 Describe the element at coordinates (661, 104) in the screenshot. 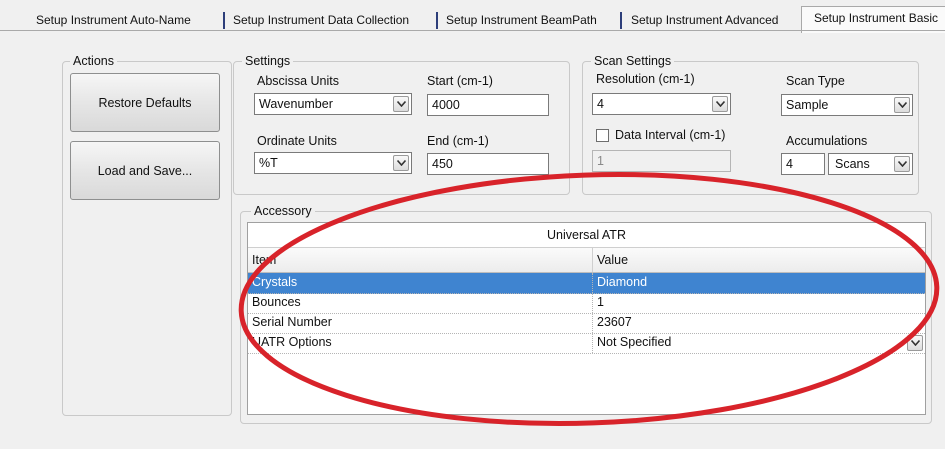

I see `resolution-select: 4` at that location.